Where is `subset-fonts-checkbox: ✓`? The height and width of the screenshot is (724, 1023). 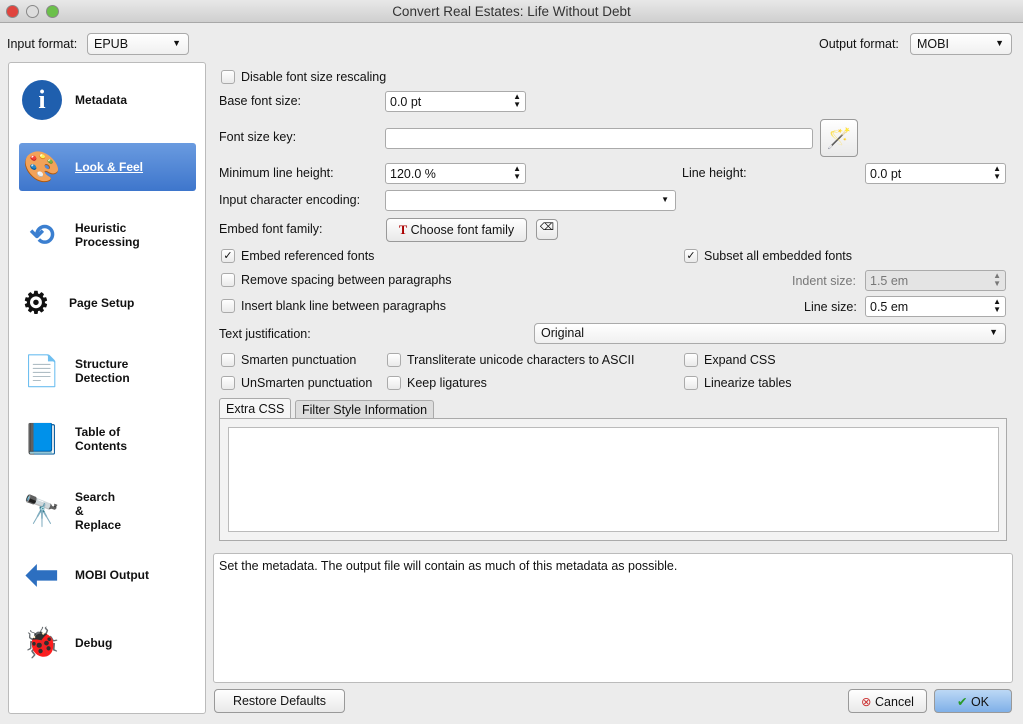
subset-fonts-checkbox: ✓ is located at coordinates (691, 256).